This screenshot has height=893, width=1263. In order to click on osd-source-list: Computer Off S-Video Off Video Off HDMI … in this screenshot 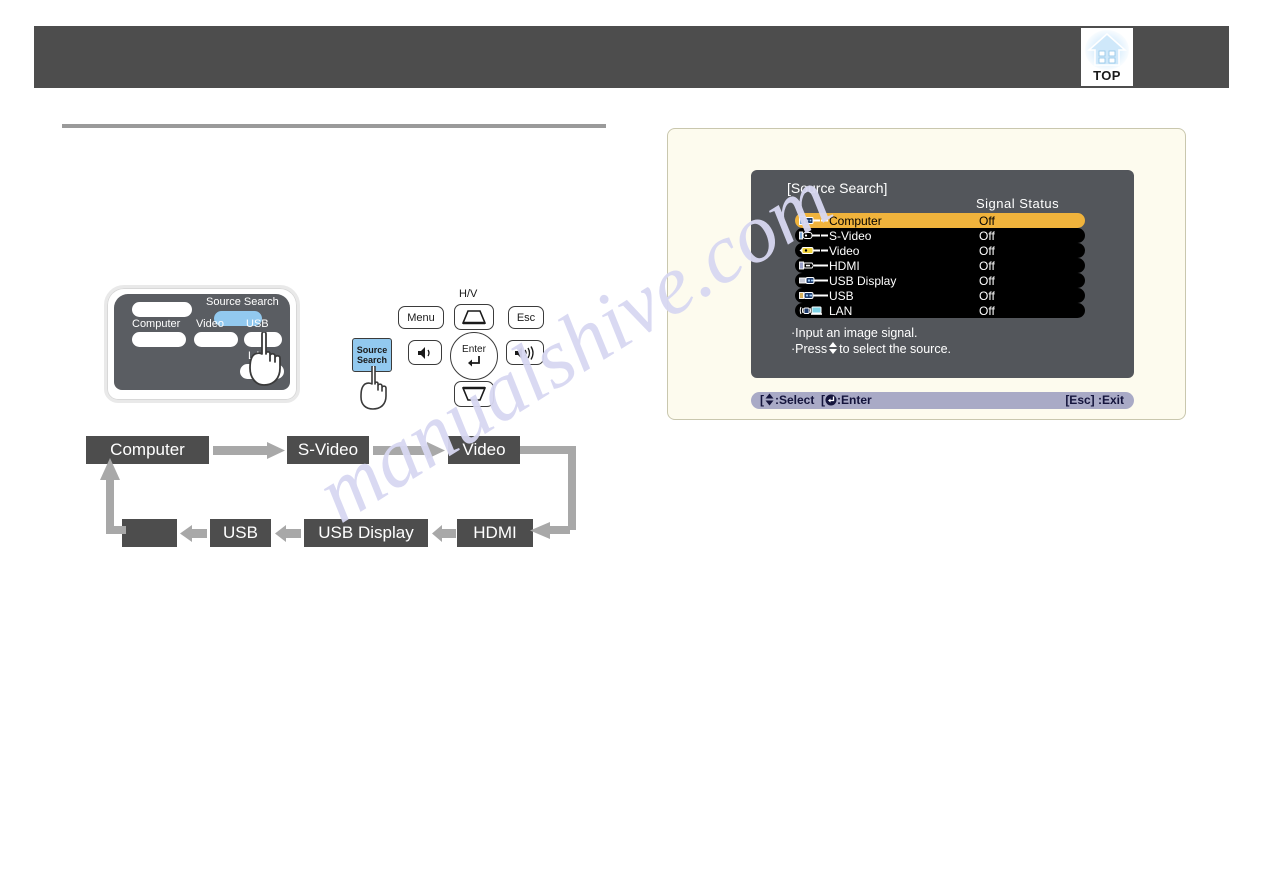, I will do `click(940, 265)`.